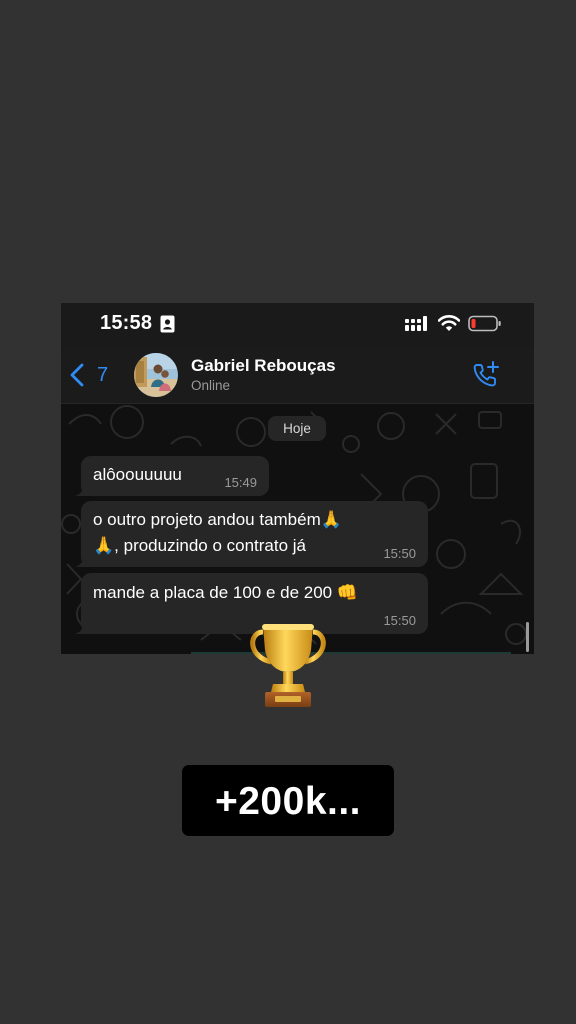  Describe the element at coordinates (484, 323) in the screenshot. I see `battery-low-icon` at that location.